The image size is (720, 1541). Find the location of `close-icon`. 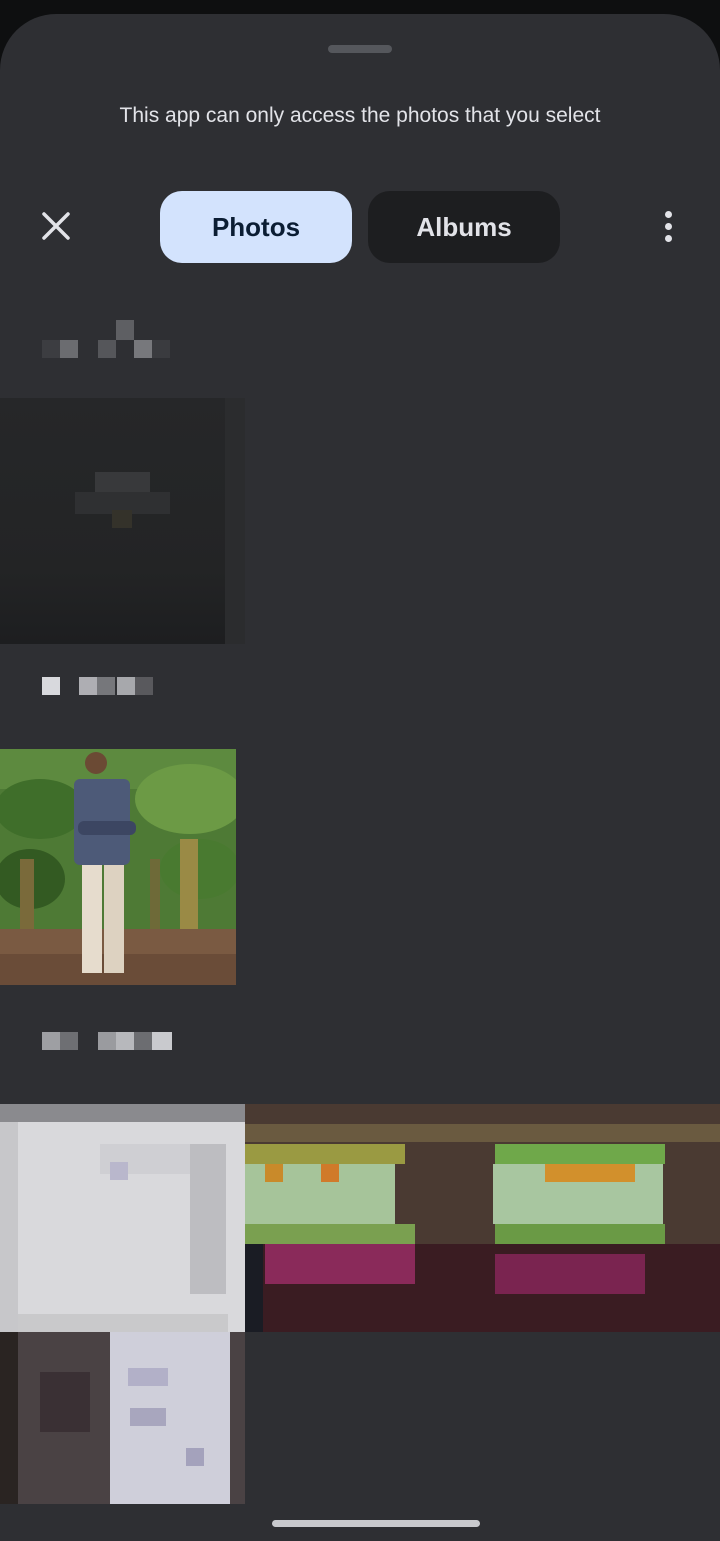

close-icon is located at coordinates (56, 226).